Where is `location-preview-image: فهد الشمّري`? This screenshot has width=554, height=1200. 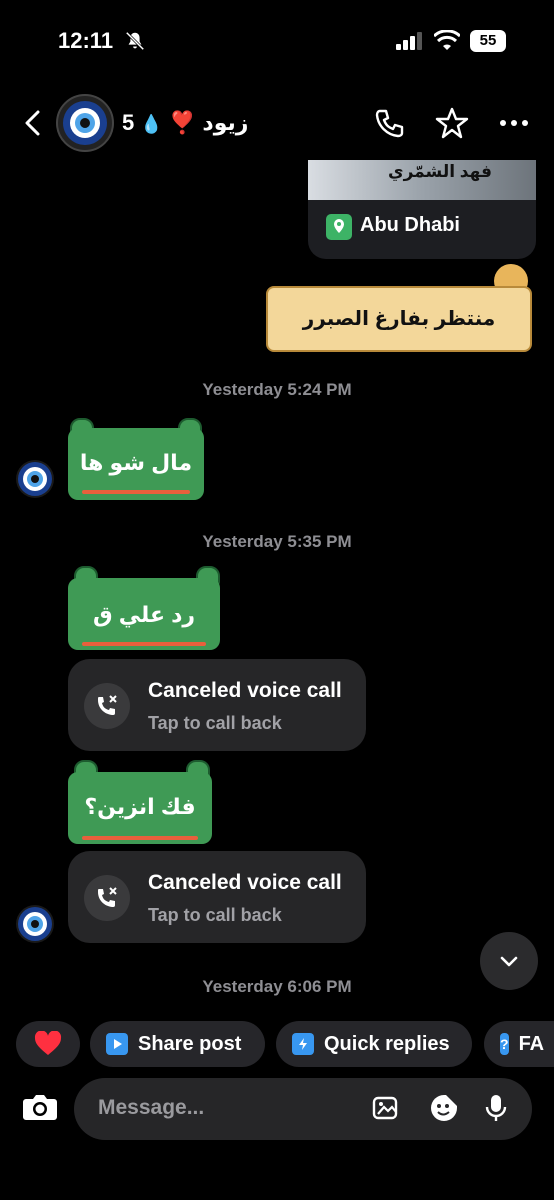 location-preview-image: فهد الشمّري is located at coordinates (422, 180).